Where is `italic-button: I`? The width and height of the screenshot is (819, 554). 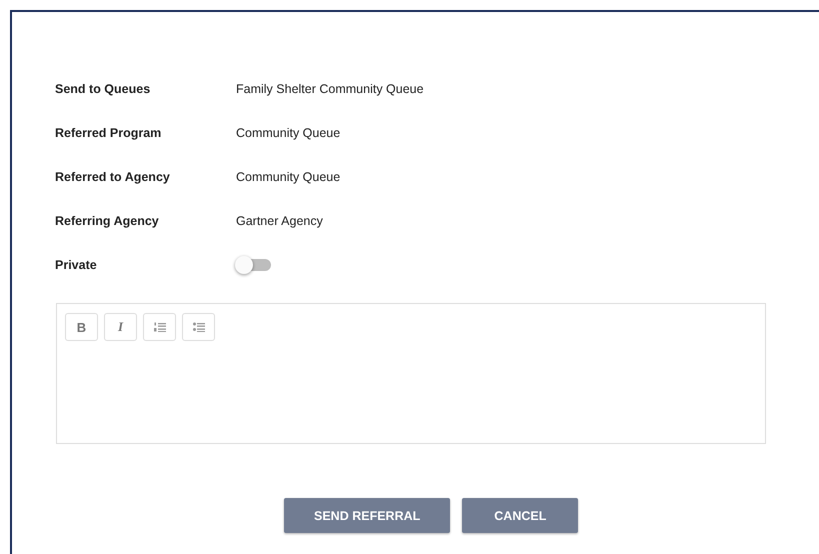
italic-button: I is located at coordinates (120, 327).